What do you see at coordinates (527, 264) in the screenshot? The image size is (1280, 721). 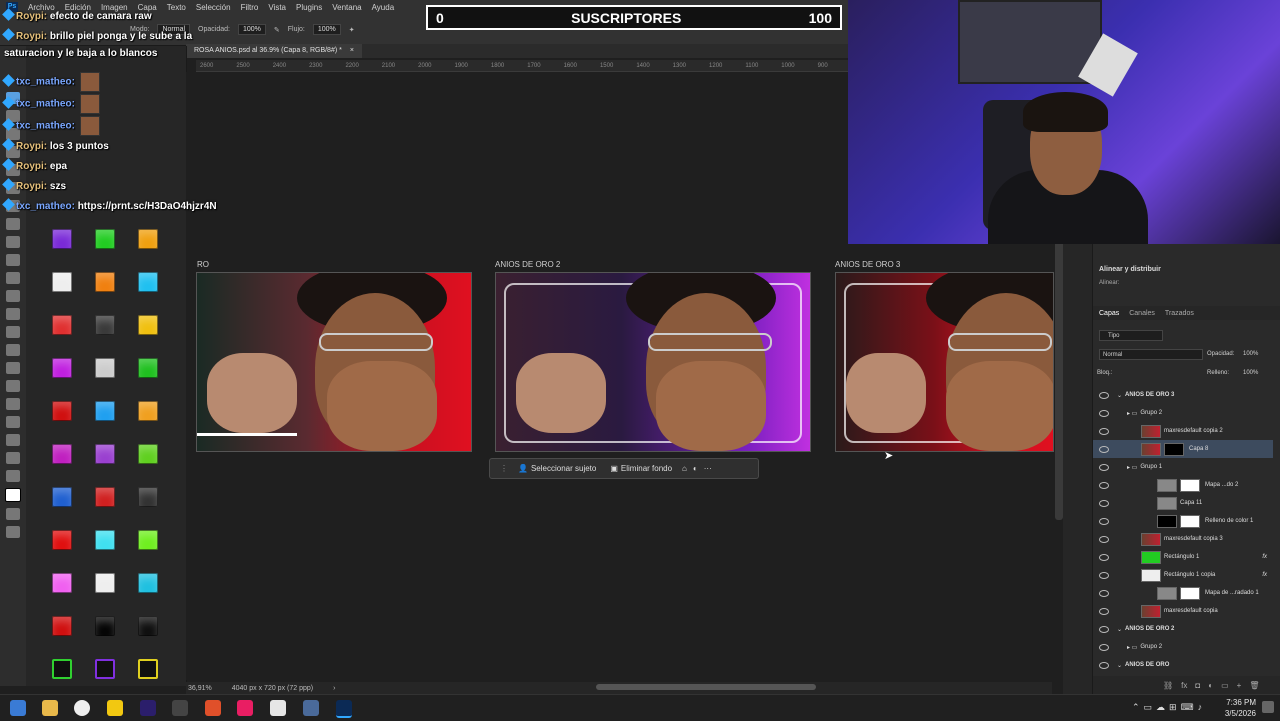 I see `artboard-label-2: ANIOS DE ORO 2` at bounding box center [527, 264].